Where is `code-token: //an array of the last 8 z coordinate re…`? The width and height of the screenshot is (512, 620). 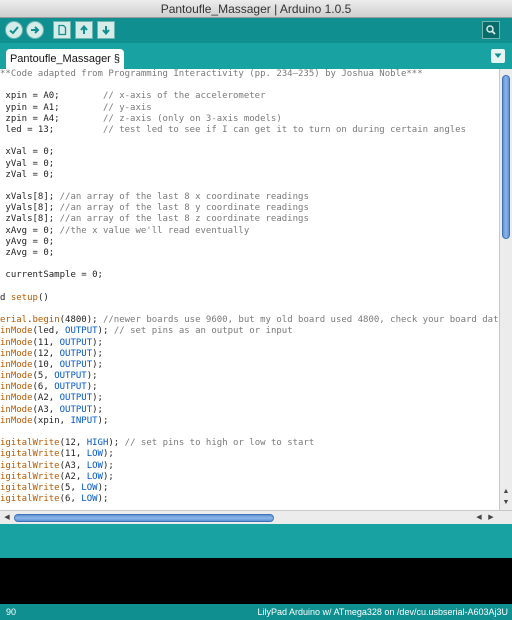 code-token: //an array of the last 8 z coordinate re… is located at coordinates (184, 219).